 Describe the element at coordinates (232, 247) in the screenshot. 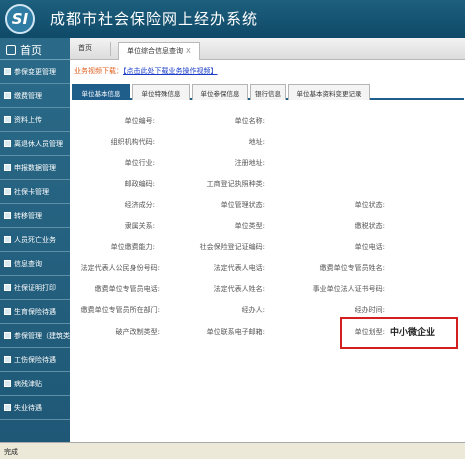

I see `field-label: 社会保险登记证编码:` at that location.